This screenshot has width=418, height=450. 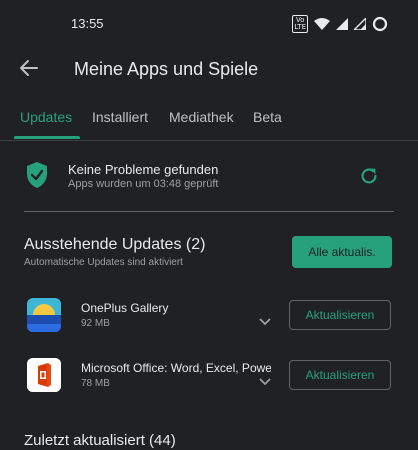 I want to click on volte-icon: Vo LTE, so click(x=300, y=24).